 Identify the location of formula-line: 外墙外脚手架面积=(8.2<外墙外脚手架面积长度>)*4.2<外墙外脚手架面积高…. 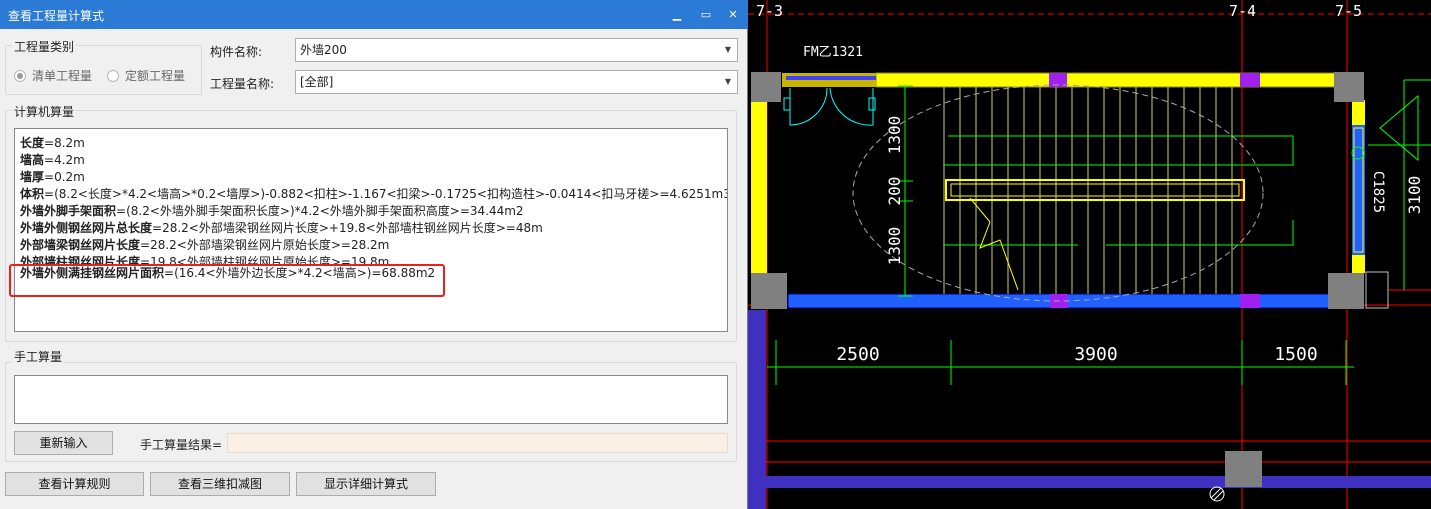
(272, 211).